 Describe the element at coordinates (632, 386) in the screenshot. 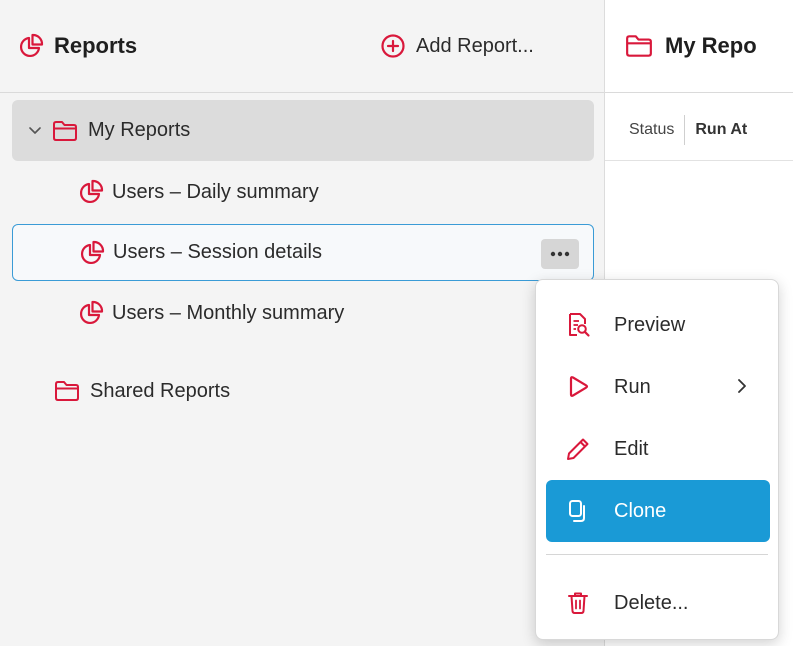

I see `menu-item-label: Run` at that location.